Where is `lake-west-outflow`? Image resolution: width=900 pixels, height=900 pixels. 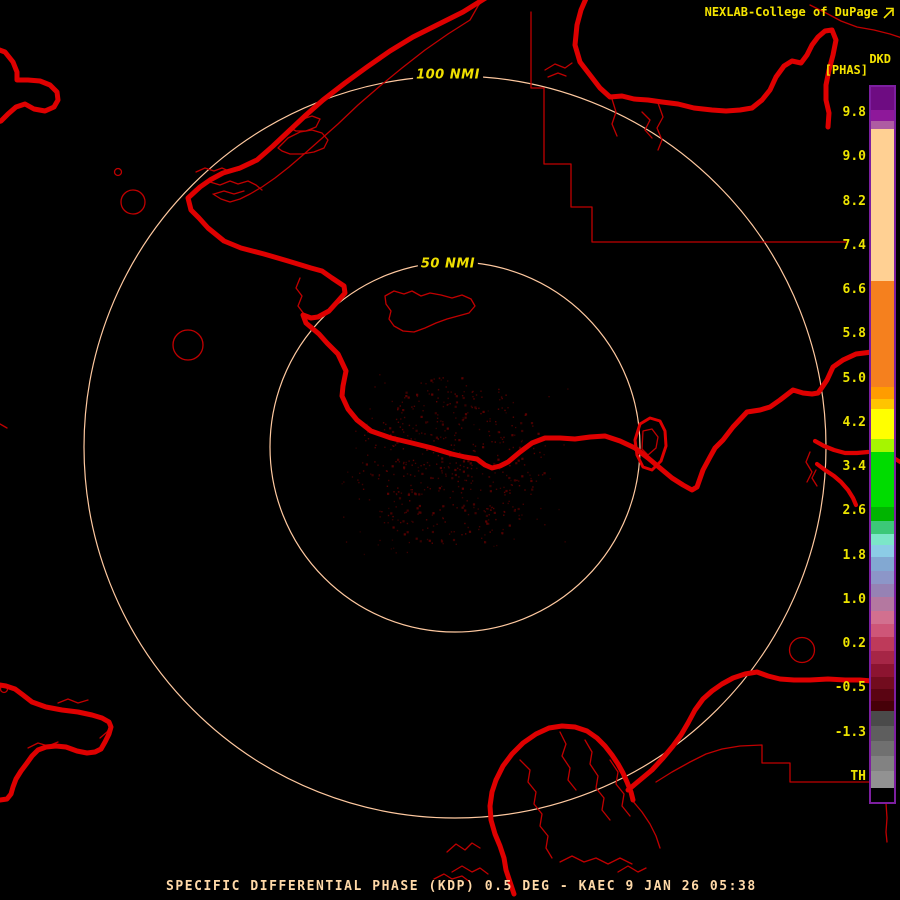
lake-west-outflow is located at coordinates (502, 837).